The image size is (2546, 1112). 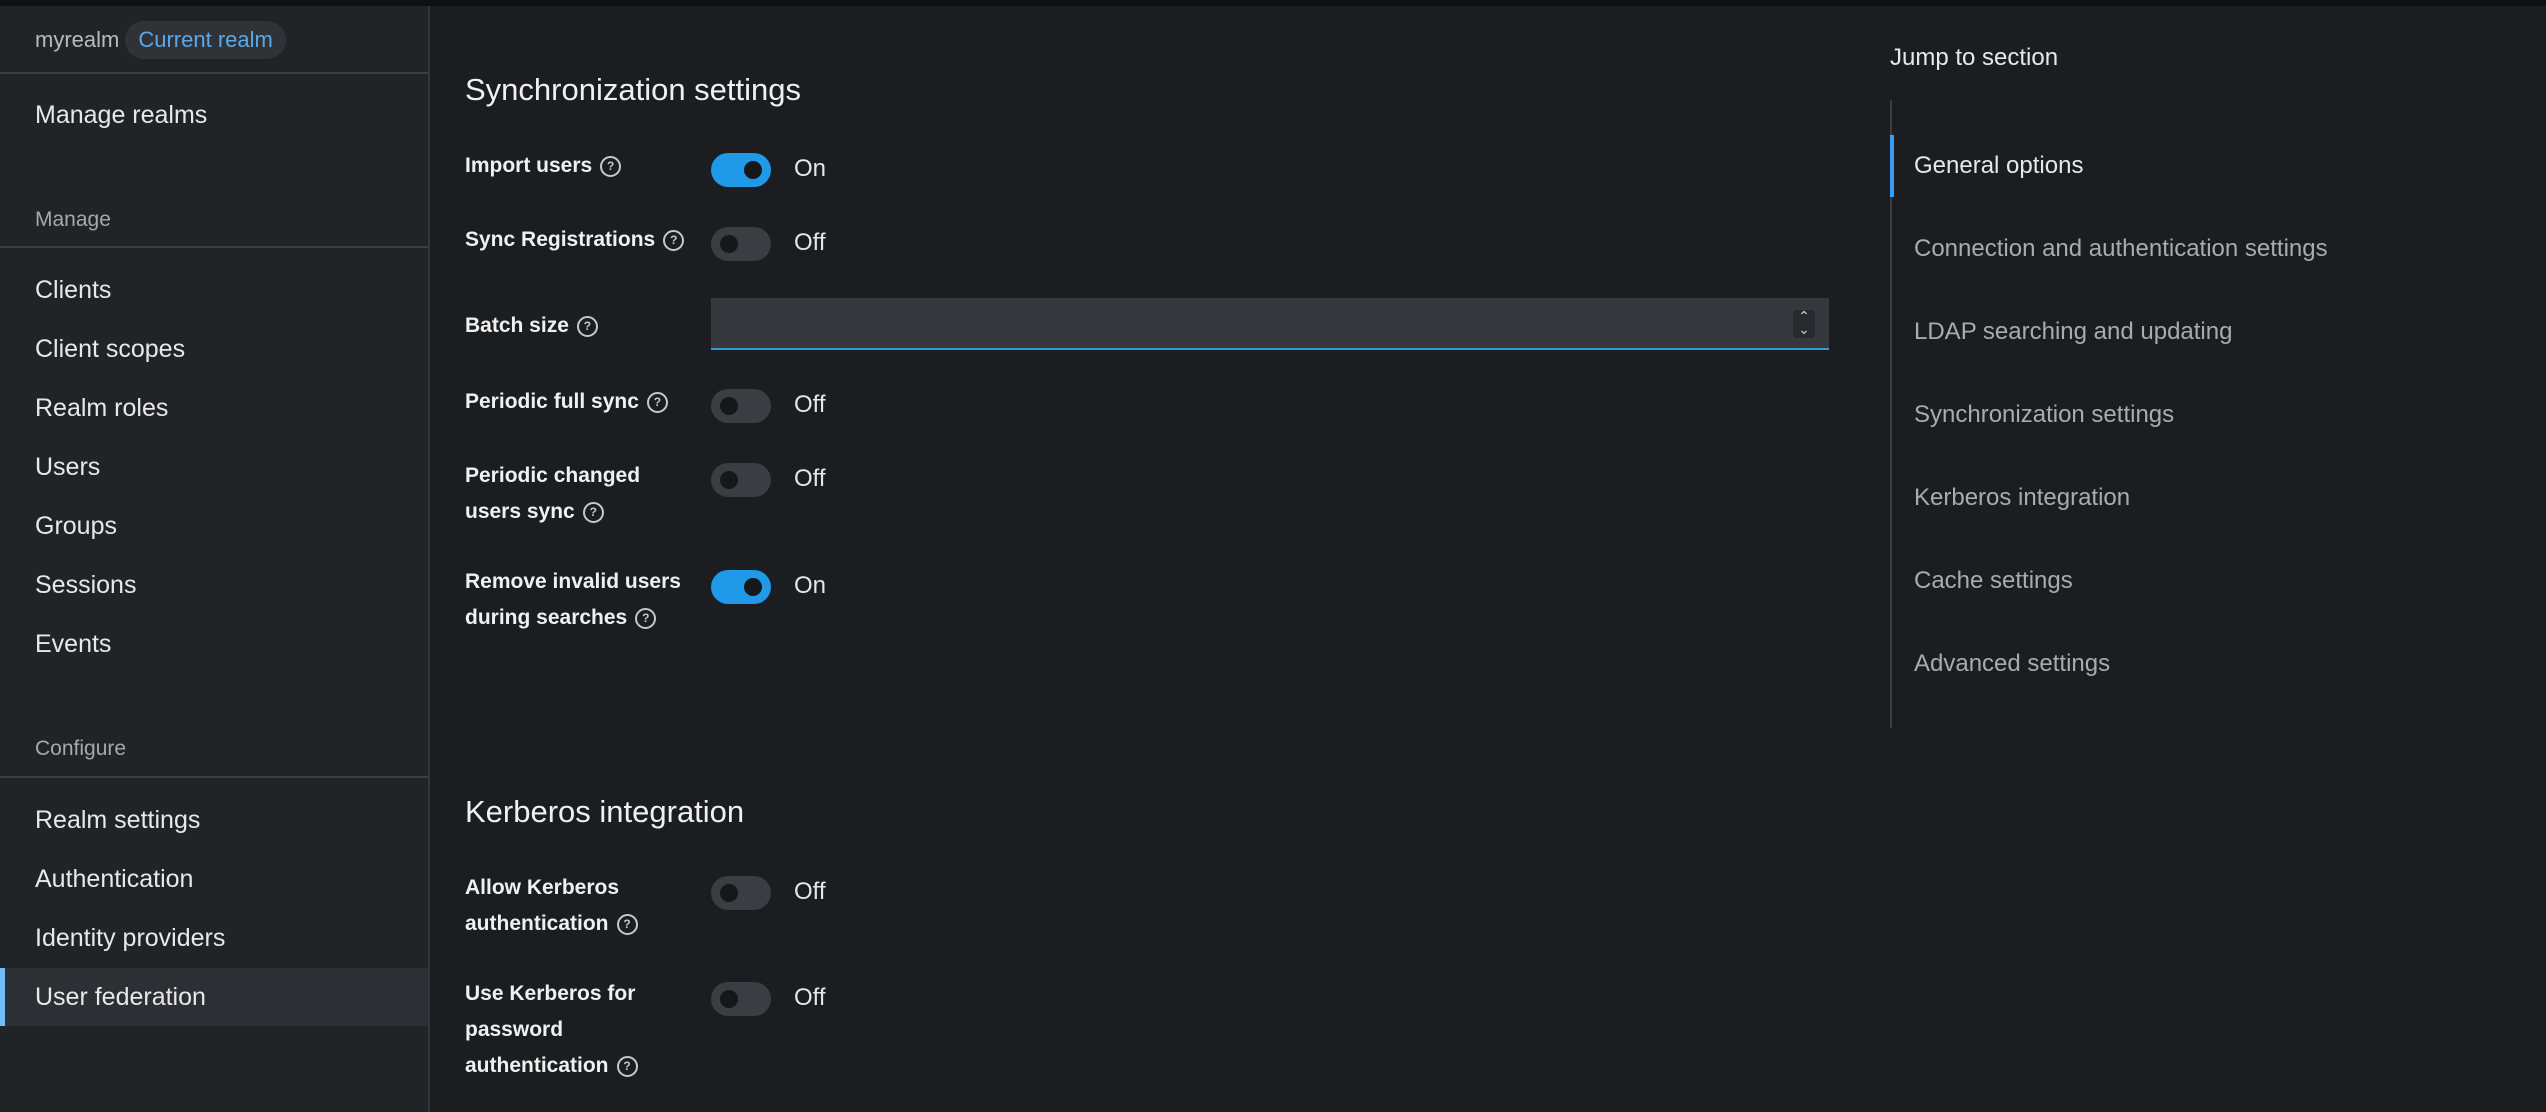 I want to click on remove-invalid-users-label: Remove invalid users during searches?, so click(x=575, y=600).